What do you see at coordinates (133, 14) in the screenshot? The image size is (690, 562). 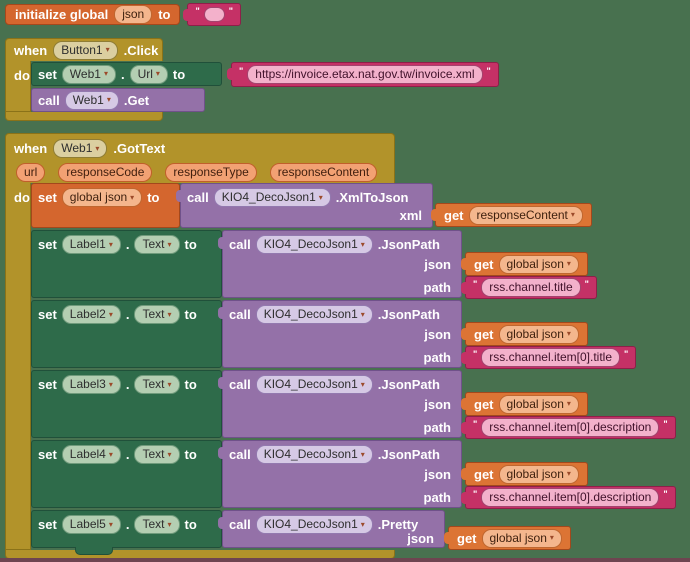 I see `variable-name-field: json` at bounding box center [133, 14].